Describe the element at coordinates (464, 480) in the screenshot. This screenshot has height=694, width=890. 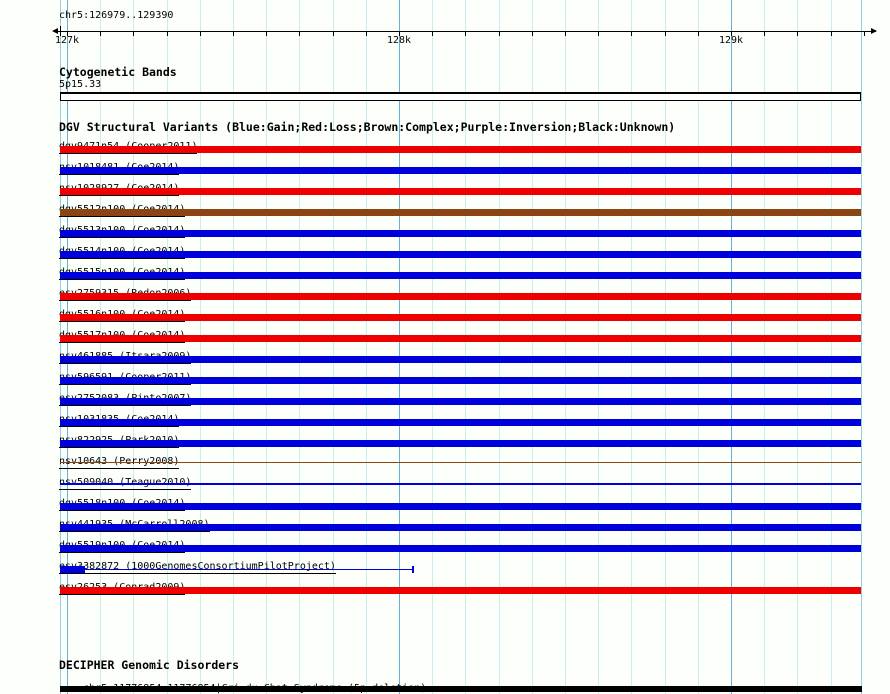
I see `dgv-variant-row: nsv509040 (Teague2010)` at that location.